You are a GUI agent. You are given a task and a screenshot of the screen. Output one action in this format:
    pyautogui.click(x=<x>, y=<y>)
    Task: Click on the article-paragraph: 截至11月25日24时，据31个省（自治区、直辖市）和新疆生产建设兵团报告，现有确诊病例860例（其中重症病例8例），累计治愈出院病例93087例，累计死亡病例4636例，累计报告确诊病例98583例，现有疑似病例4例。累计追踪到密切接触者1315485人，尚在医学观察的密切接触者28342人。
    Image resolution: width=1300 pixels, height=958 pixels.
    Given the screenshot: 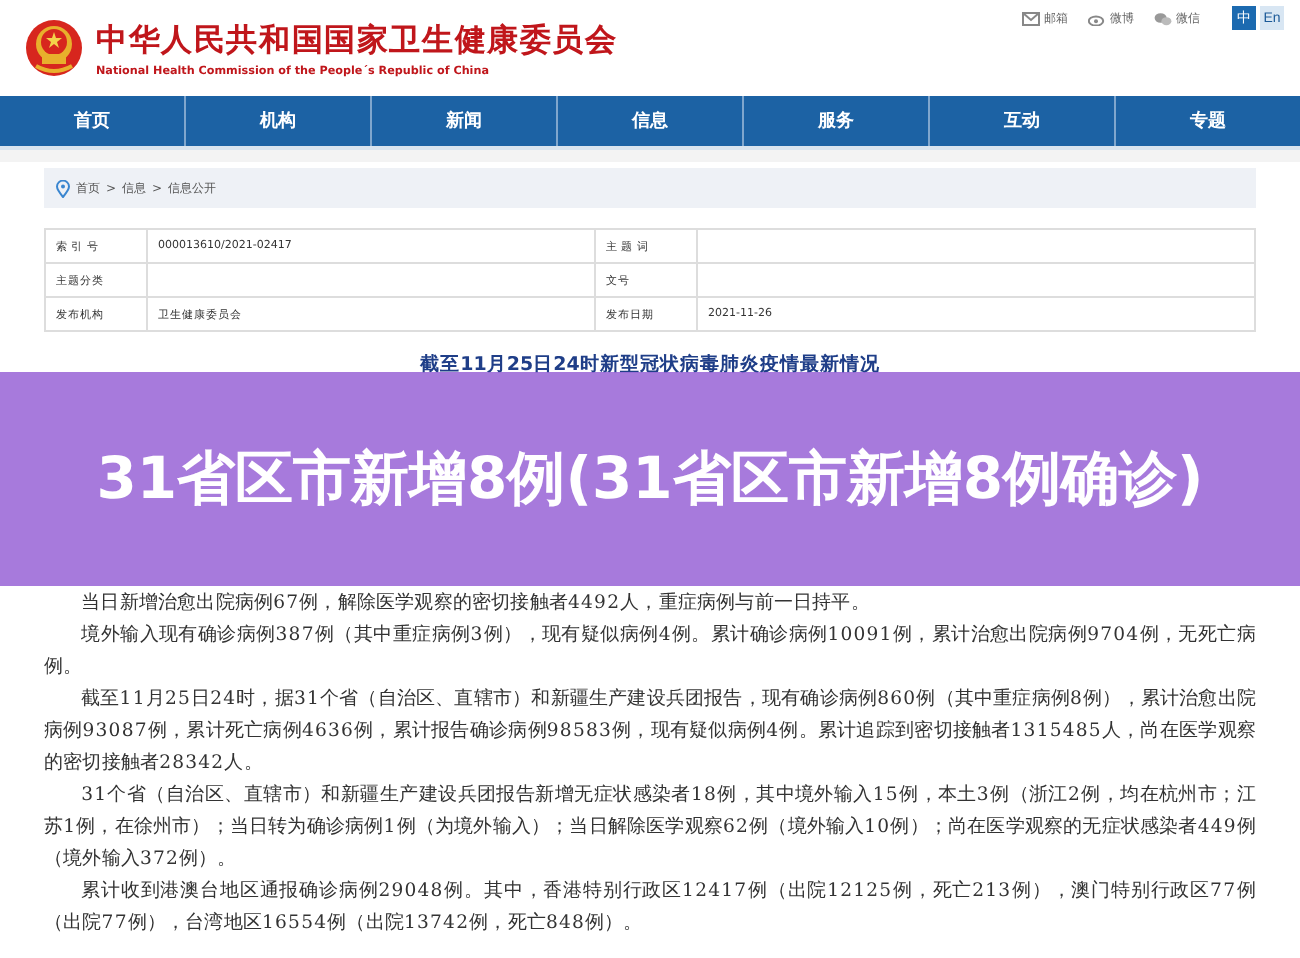 What is the action you would take?
    pyautogui.click(x=650, y=732)
    